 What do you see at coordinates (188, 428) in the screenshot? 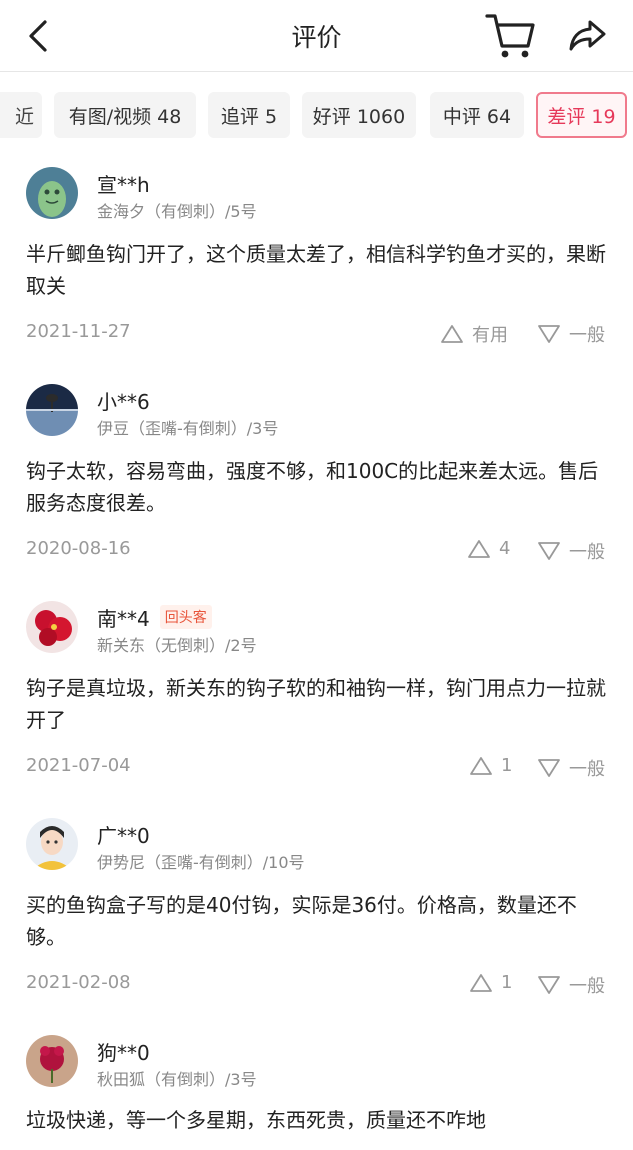
I see `product-spec: 伊豆（歪嘴-有倒刺）/3号` at bounding box center [188, 428].